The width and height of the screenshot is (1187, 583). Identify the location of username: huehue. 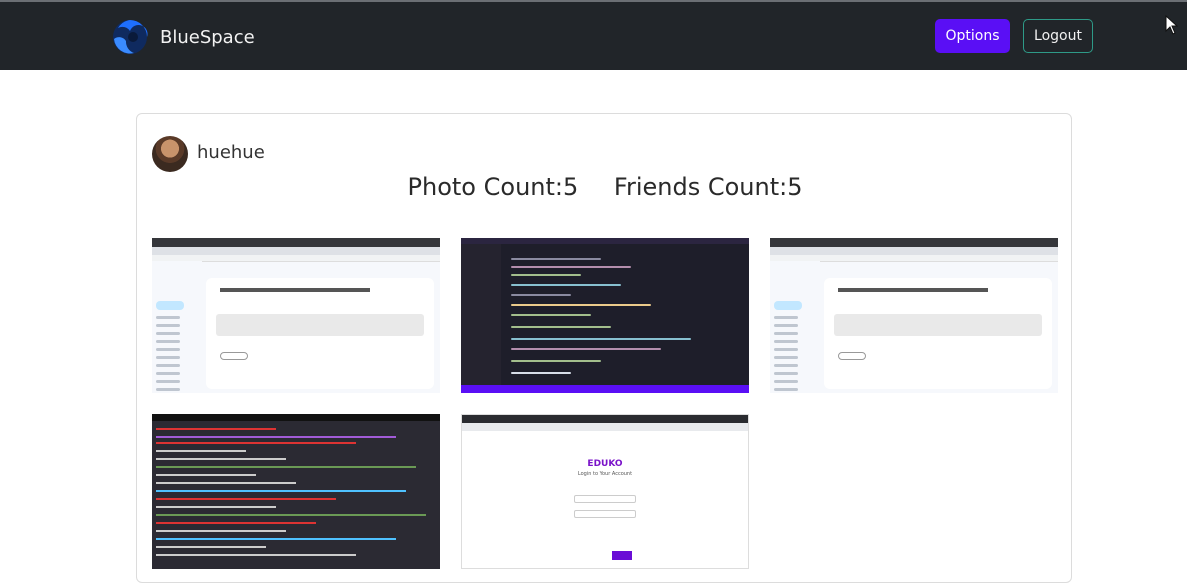
(231, 152).